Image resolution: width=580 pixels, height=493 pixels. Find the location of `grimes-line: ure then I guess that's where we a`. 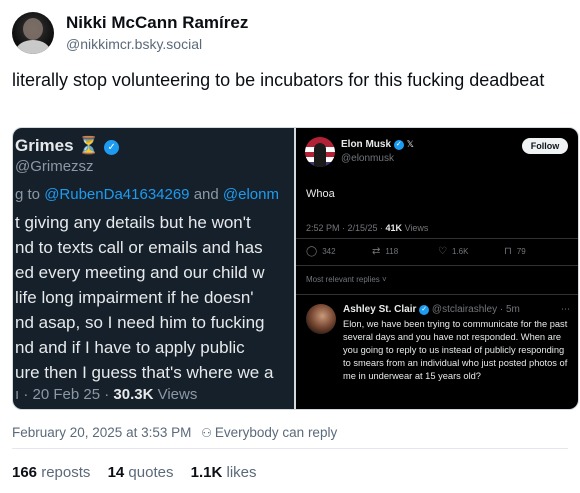

grimes-line: ure then I guess that's where we a is located at coordinates (144, 372).